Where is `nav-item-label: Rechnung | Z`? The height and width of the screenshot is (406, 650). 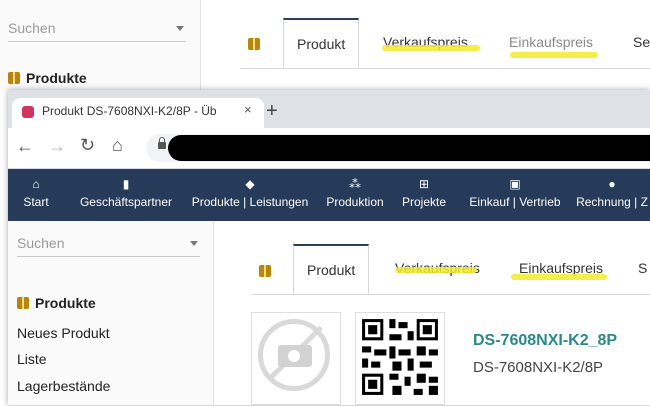 nav-item-label: Rechnung | Z is located at coordinates (612, 202).